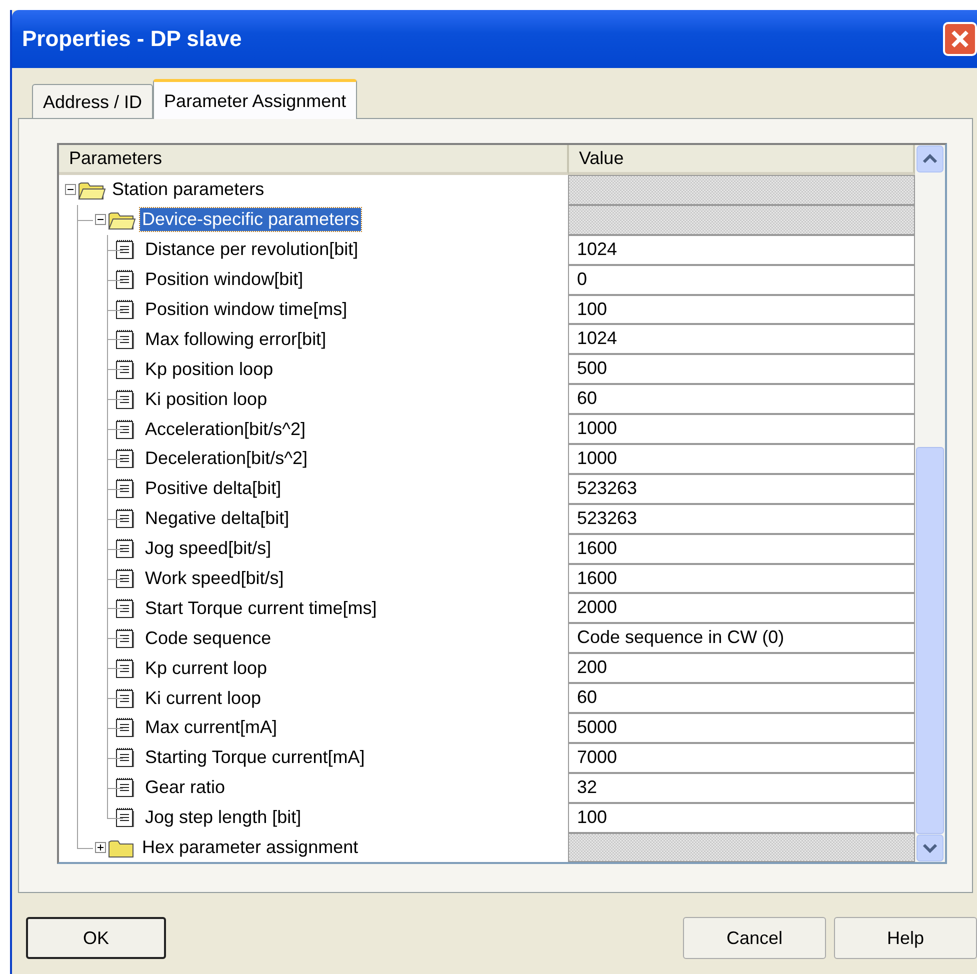  What do you see at coordinates (741, 757) in the screenshot?
I see `value-field: 7000` at bounding box center [741, 757].